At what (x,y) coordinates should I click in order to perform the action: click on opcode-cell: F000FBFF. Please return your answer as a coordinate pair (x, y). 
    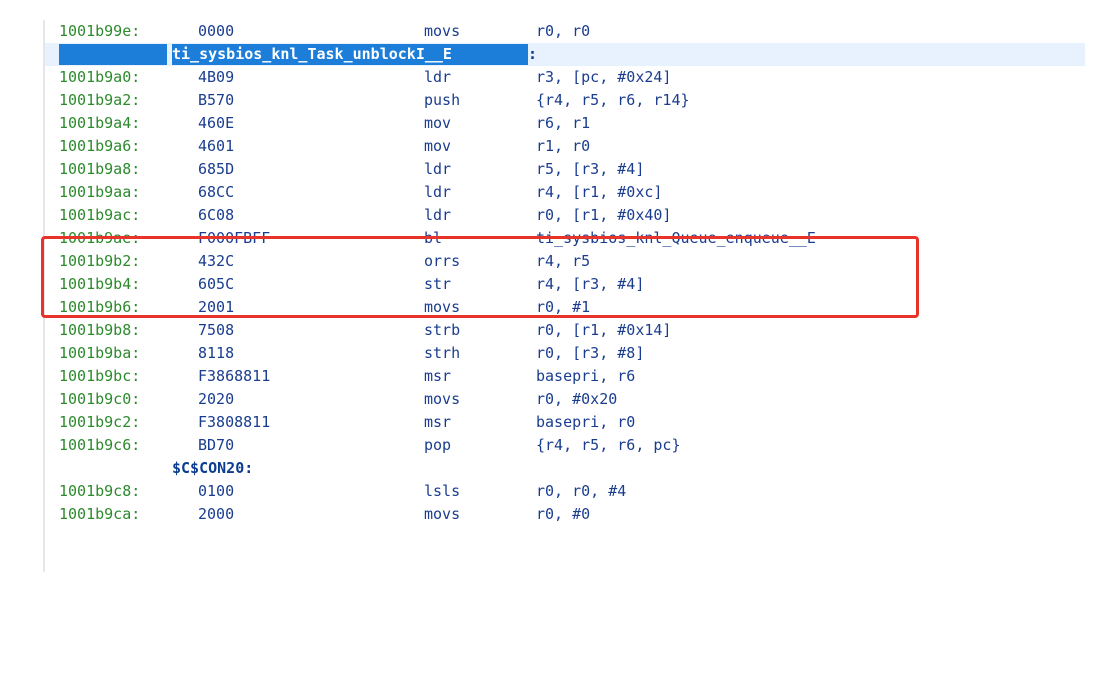
    Looking at the image, I should click on (234, 238).